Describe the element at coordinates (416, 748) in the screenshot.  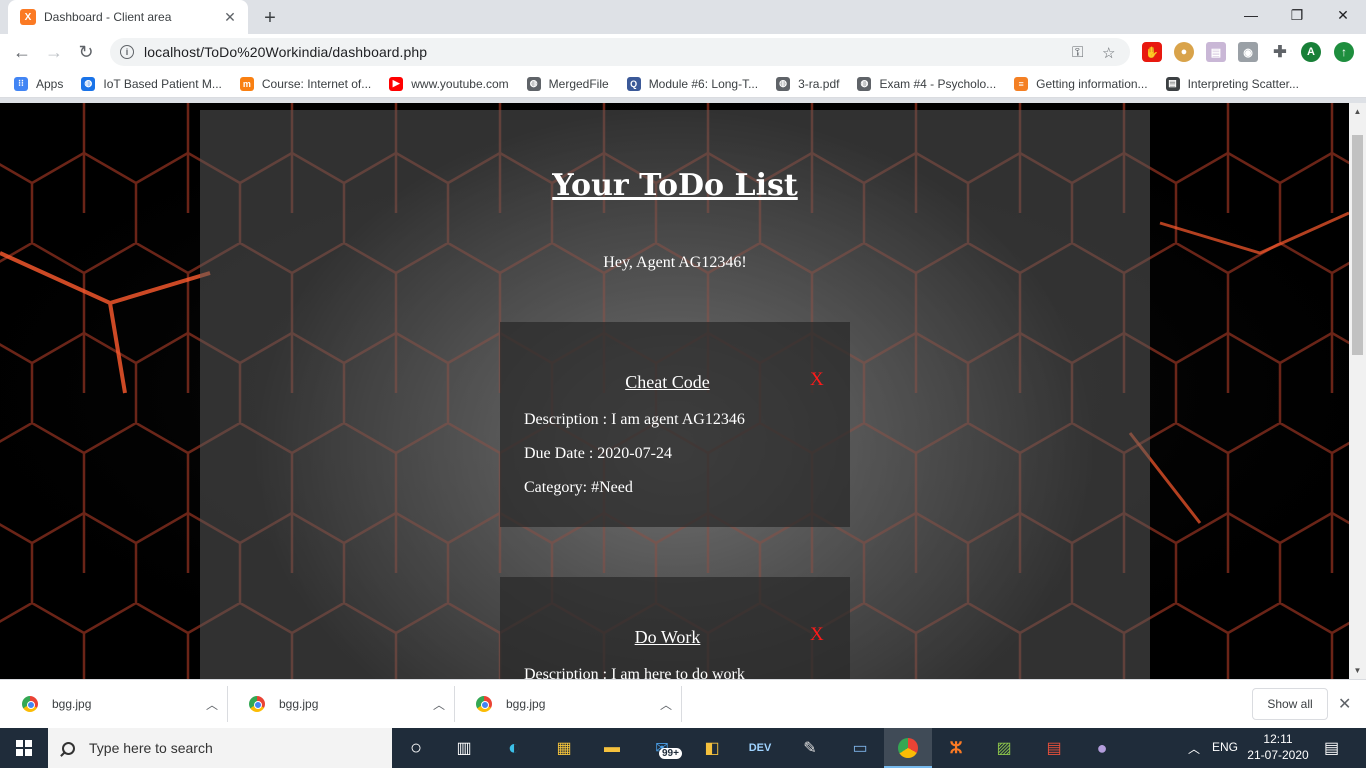
I see `cortana-icon: ○` at that location.